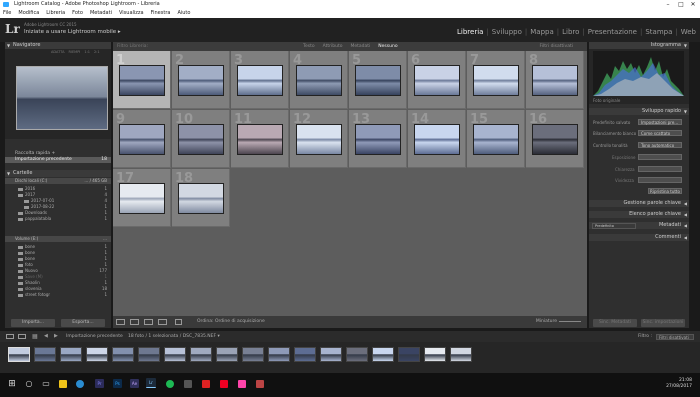 The image size is (700, 397). I want to click on grid-cell: 5, so click(378, 80).